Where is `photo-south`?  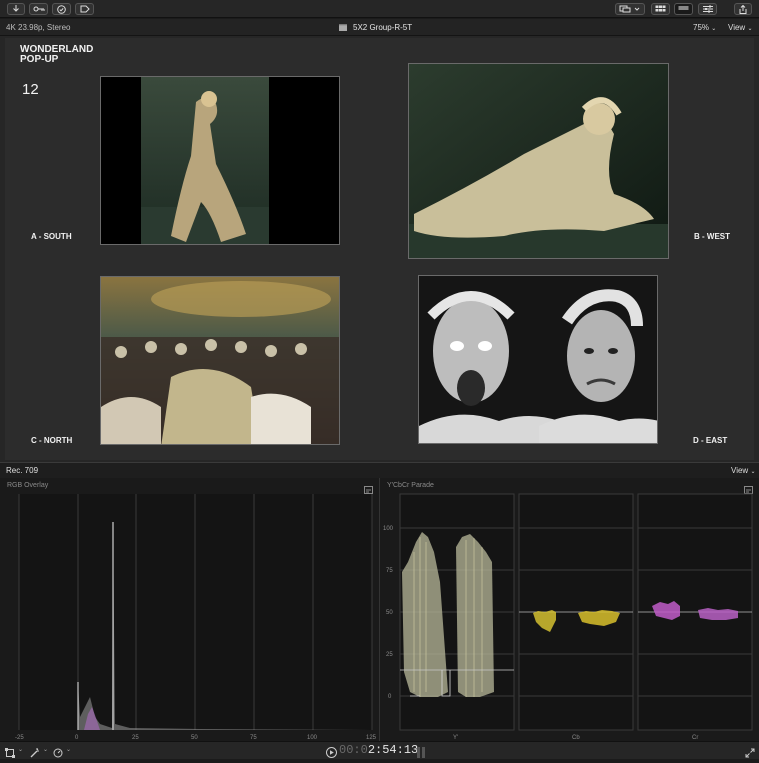
photo-south is located at coordinates (220, 160).